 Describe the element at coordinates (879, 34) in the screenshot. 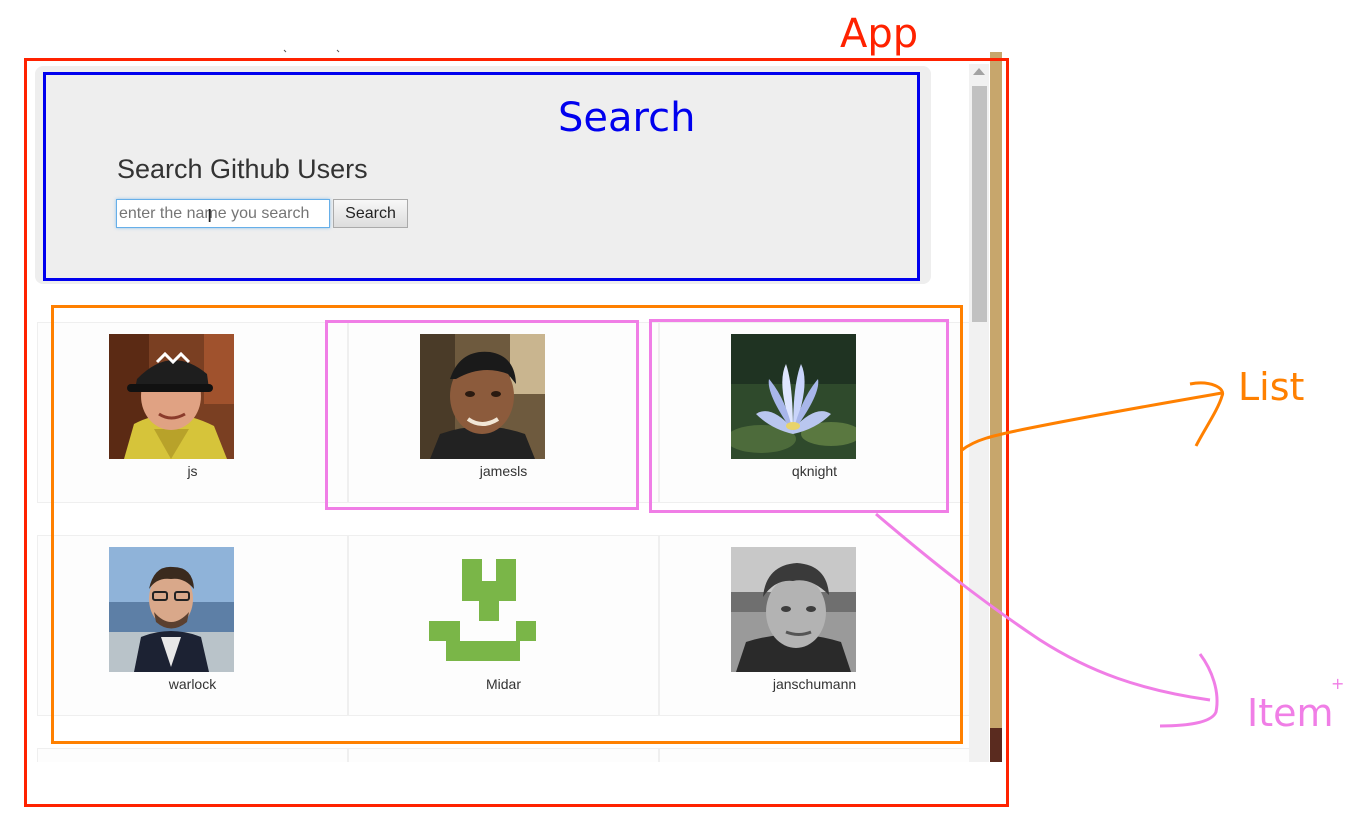

I see `app-annotation-label: App` at that location.